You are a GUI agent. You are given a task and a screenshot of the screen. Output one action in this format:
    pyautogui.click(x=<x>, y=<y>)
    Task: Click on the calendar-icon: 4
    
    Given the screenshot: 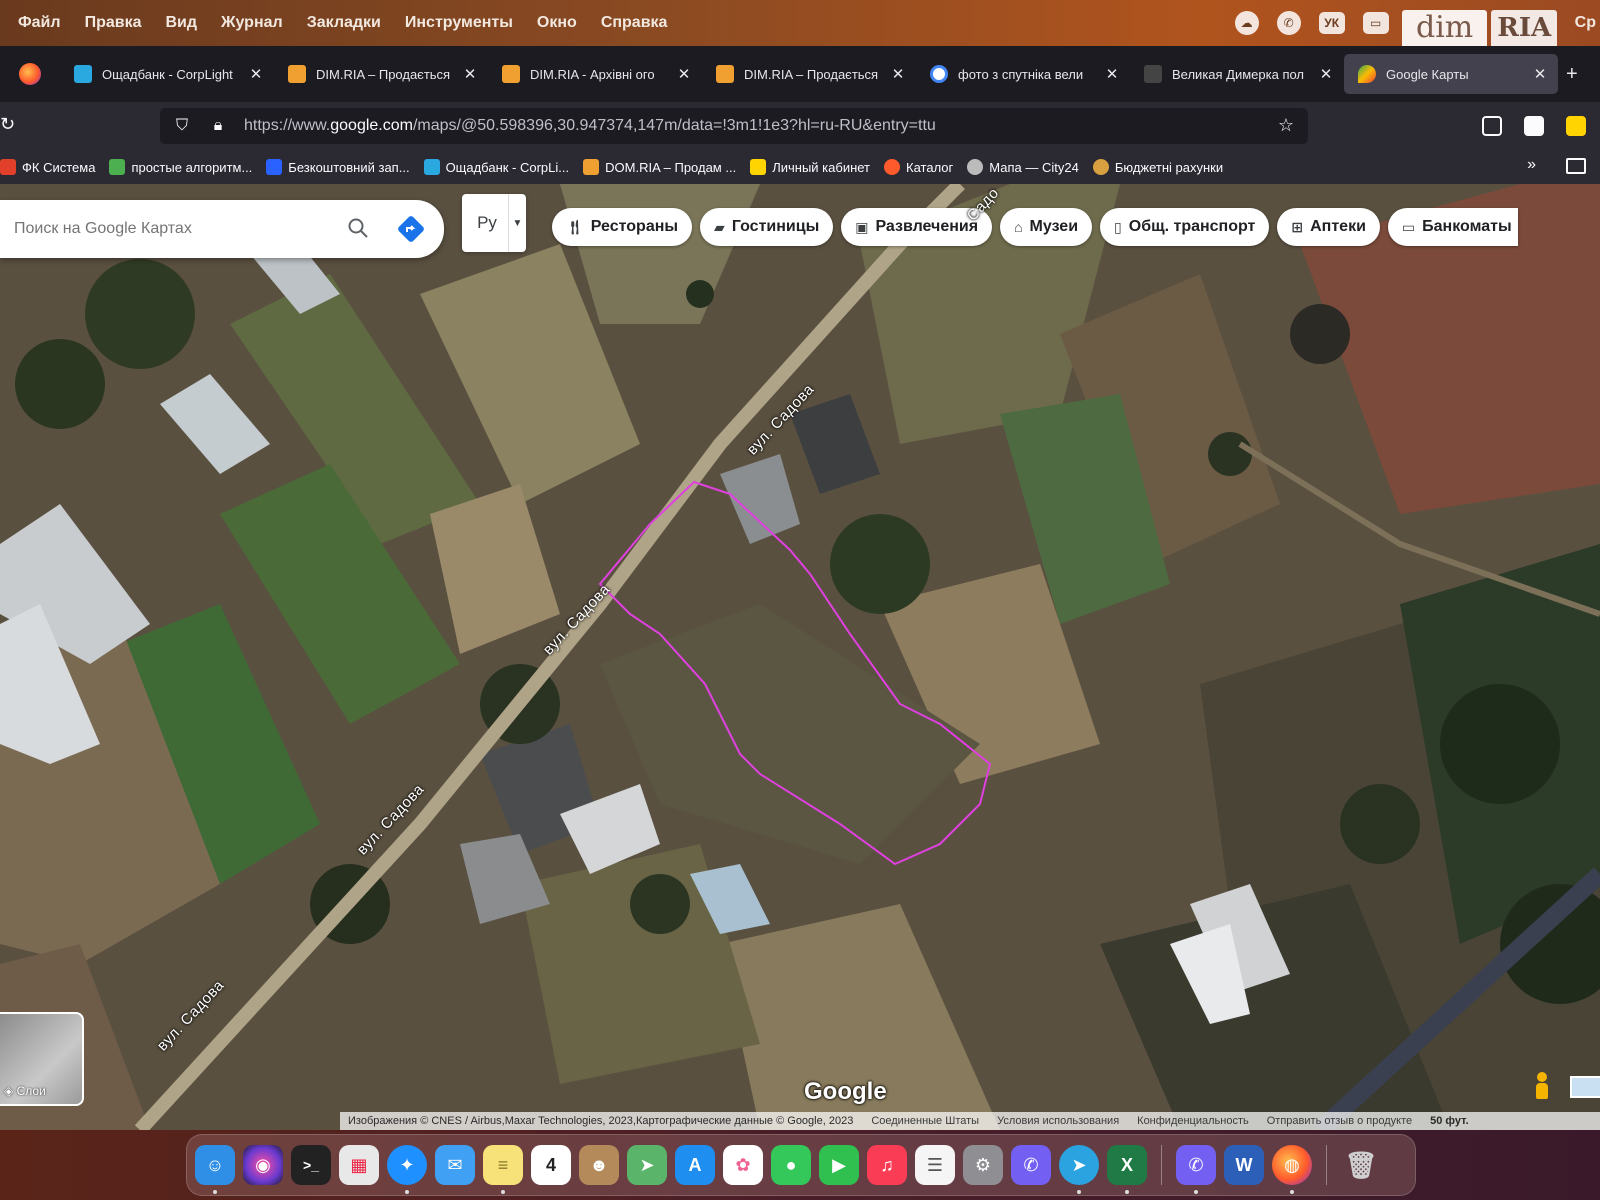 What is the action you would take?
    pyautogui.click(x=551, y=1165)
    